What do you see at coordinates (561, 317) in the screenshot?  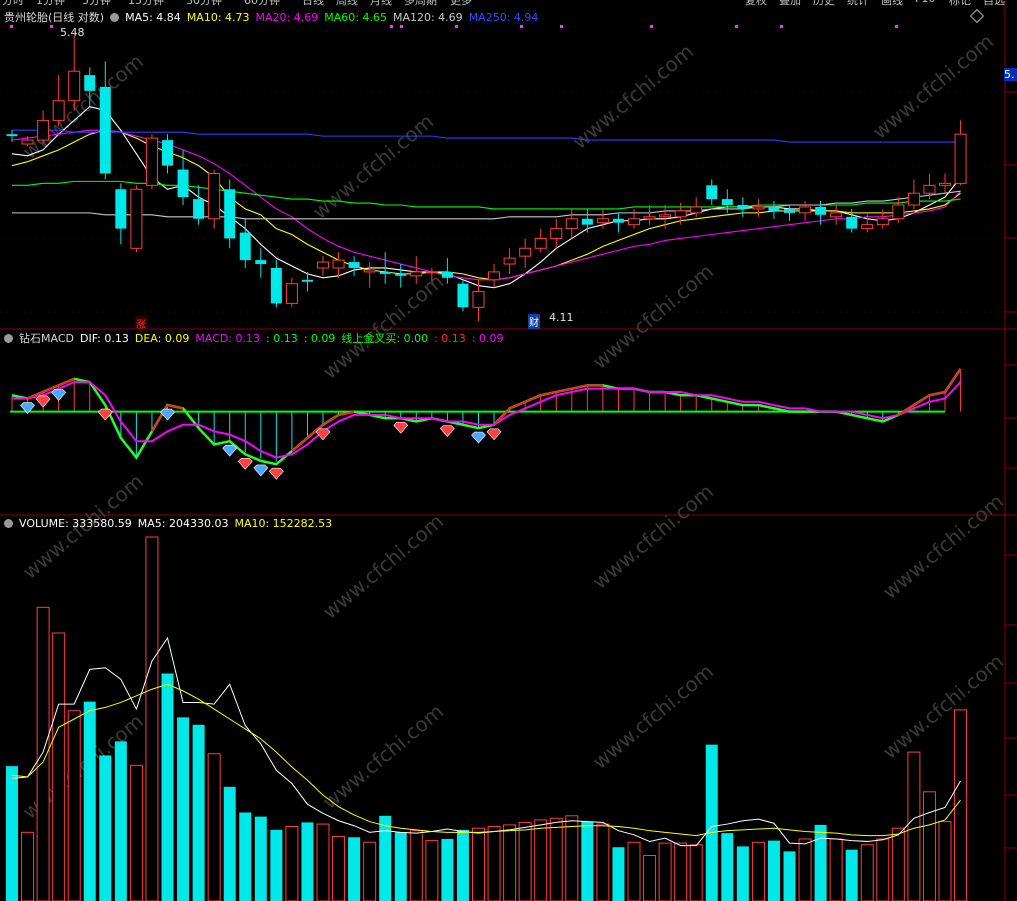 I see `low-price-label: 4.11` at bounding box center [561, 317].